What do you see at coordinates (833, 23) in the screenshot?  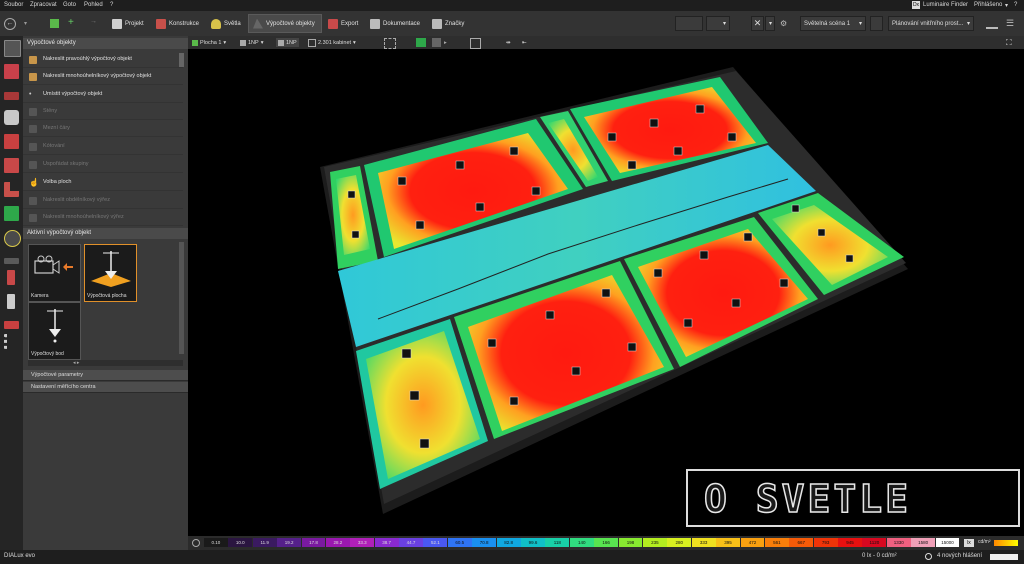 I see `light-scene-select: Světelná scéna 1 ▾` at bounding box center [833, 23].